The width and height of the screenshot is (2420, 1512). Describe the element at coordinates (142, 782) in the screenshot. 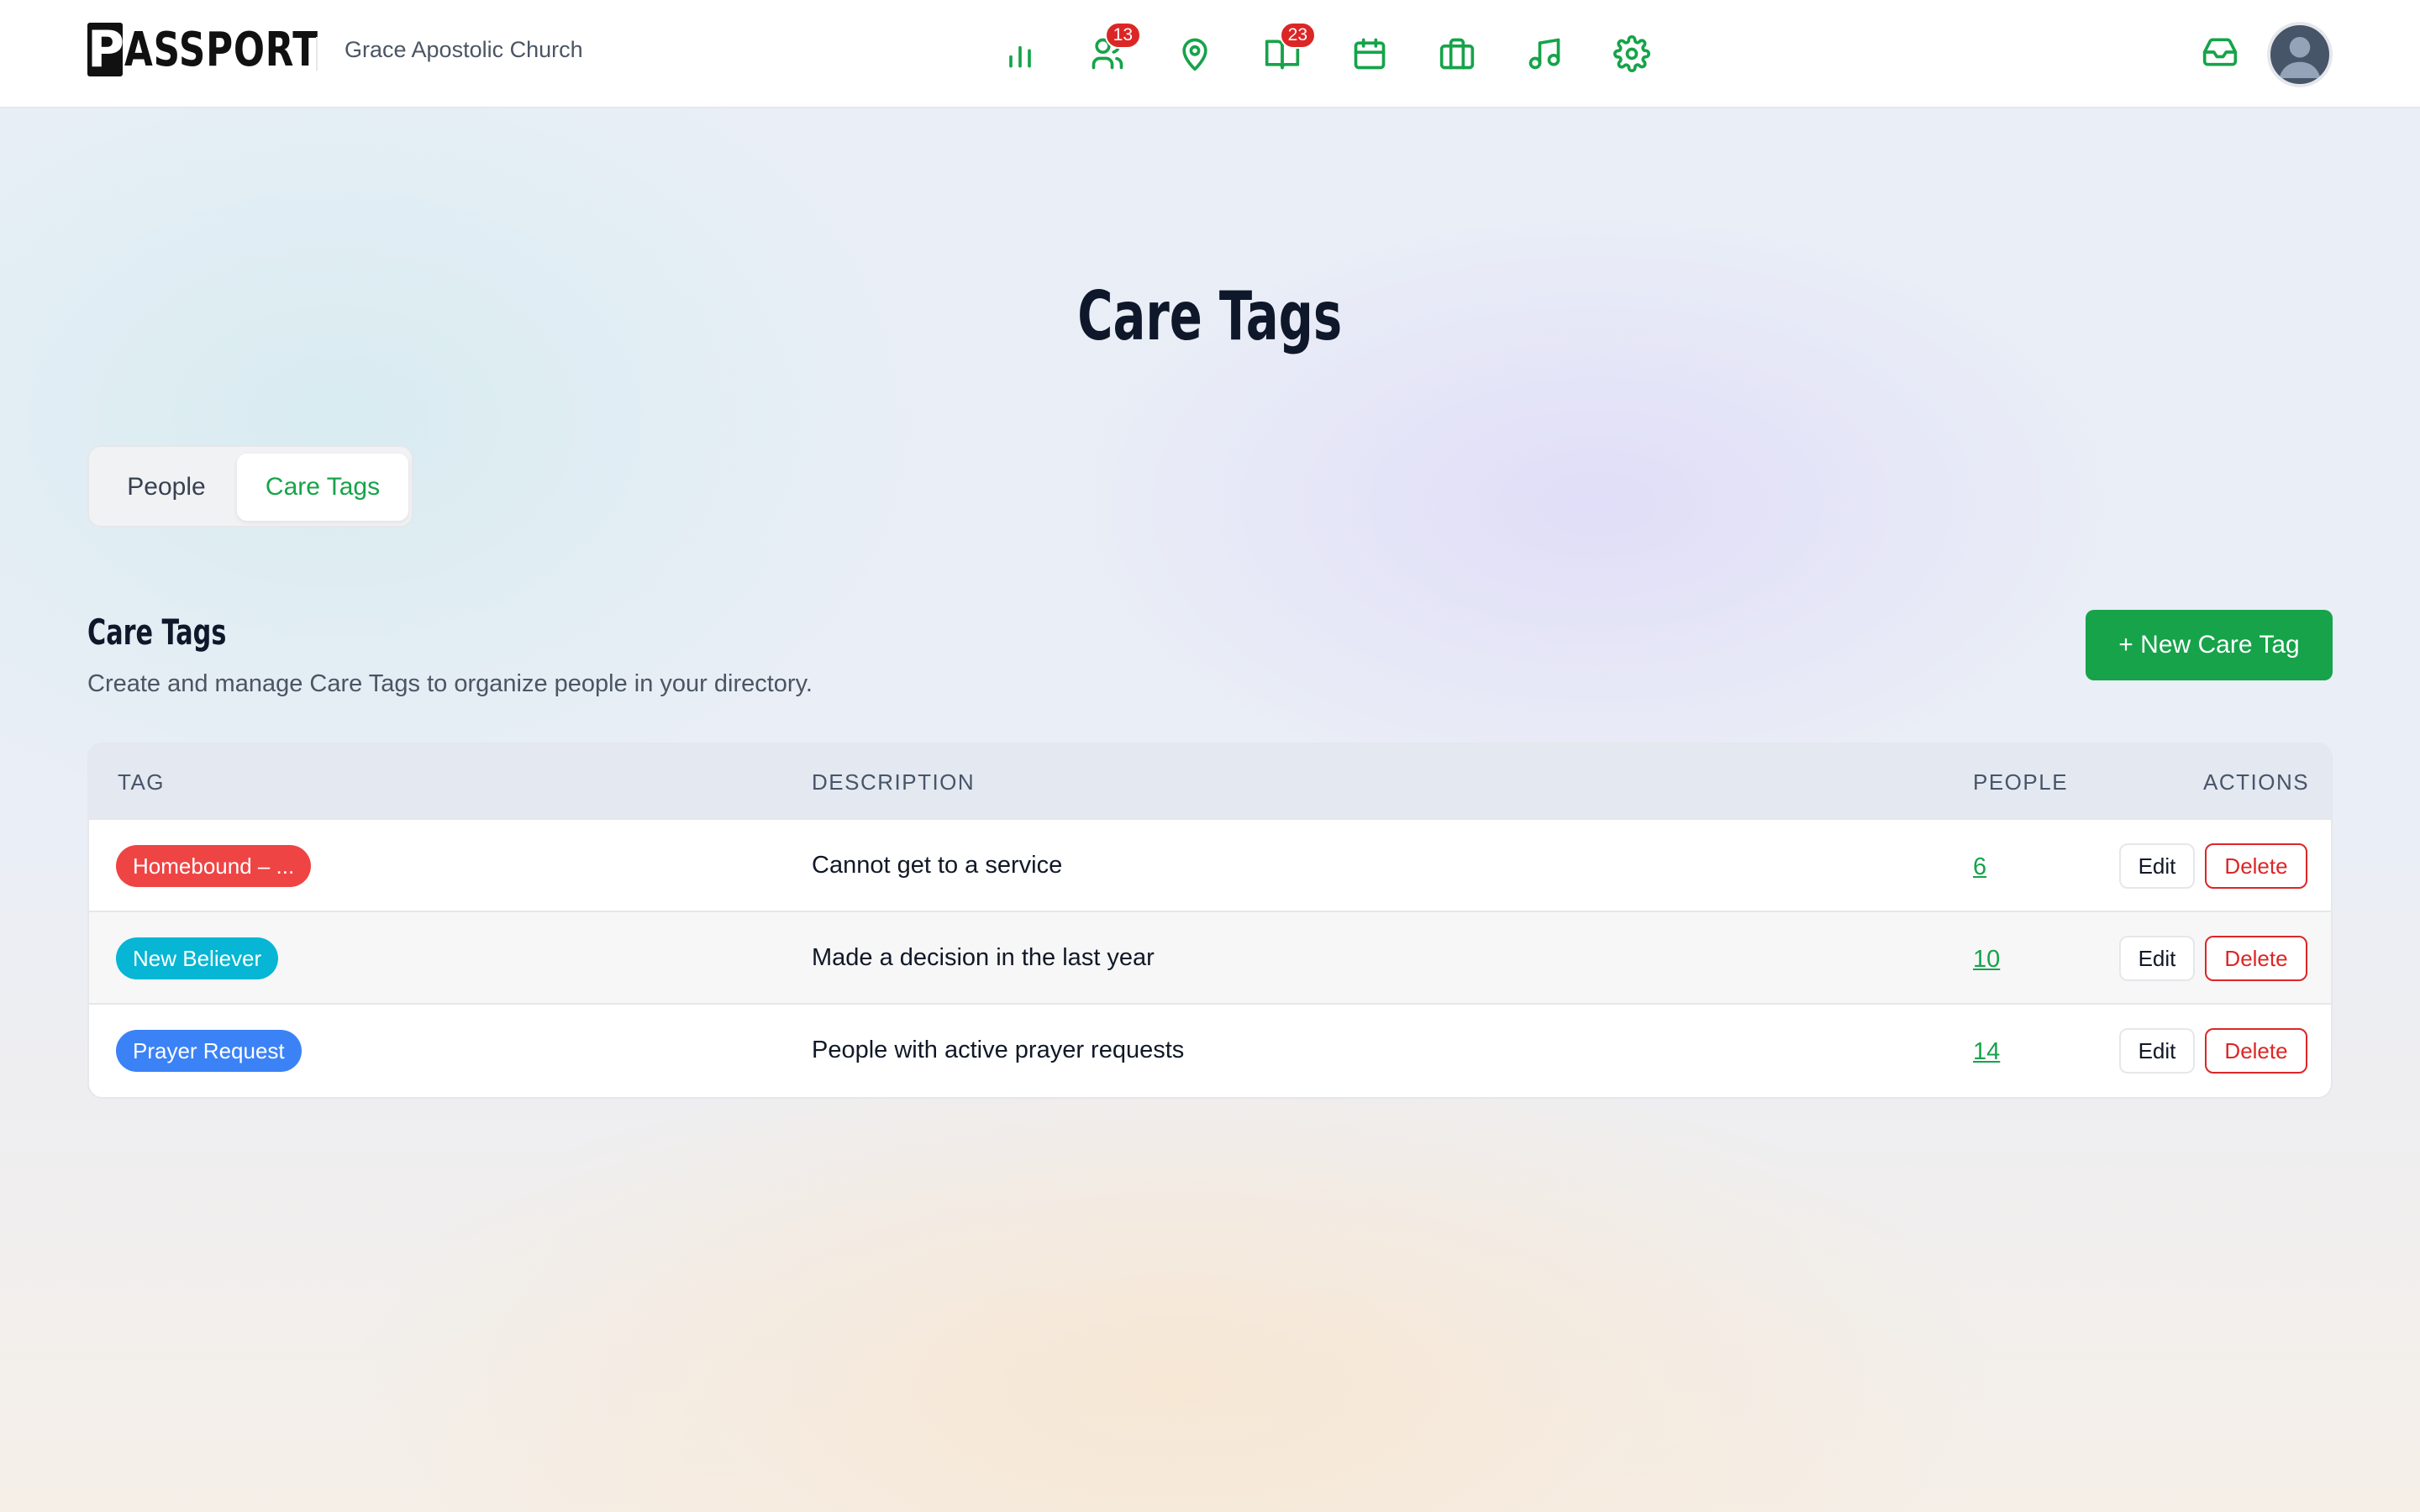

I see `column-header-tag: TAG` at that location.